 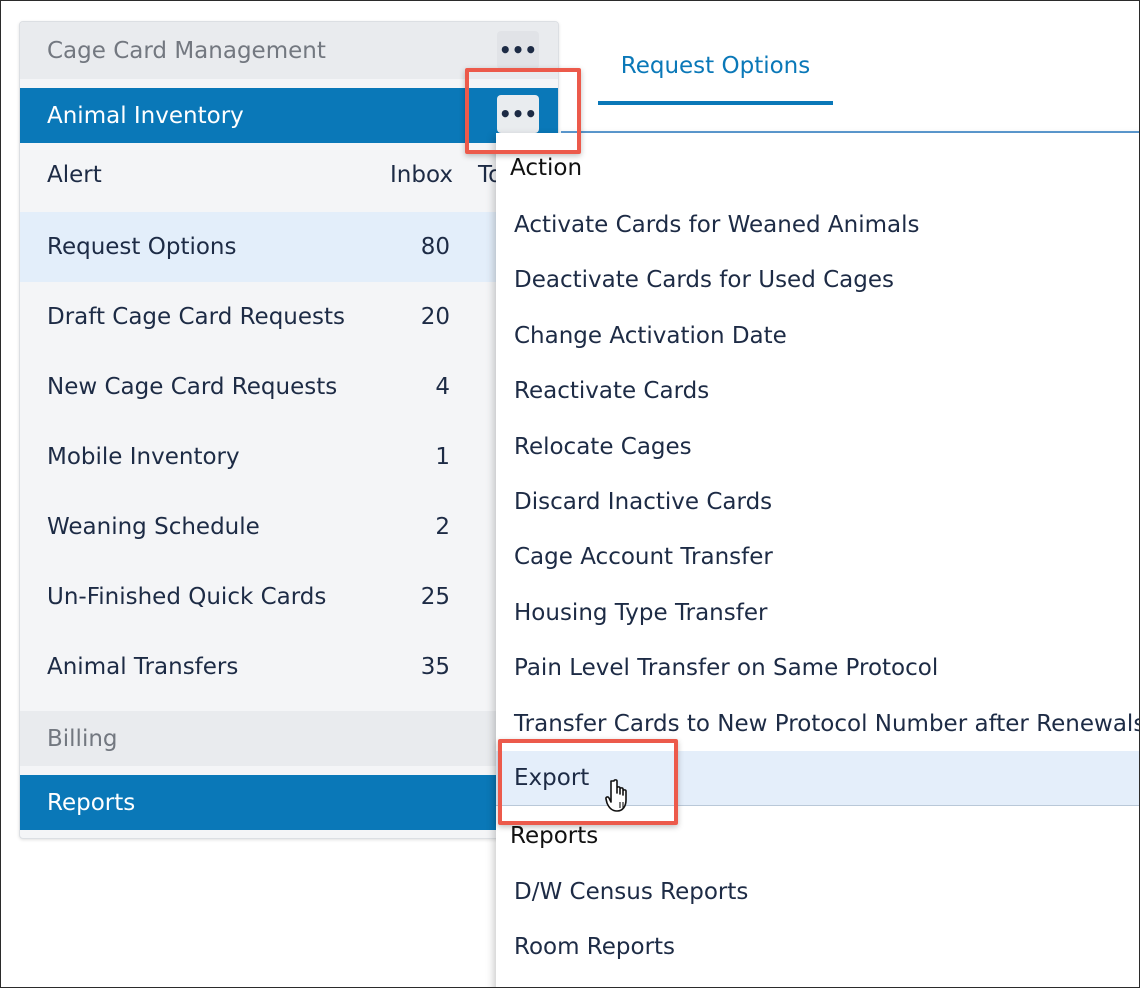 What do you see at coordinates (641, 612) in the screenshot?
I see `menu-item-label: Housing Type Transfer` at bounding box center [641, 612].